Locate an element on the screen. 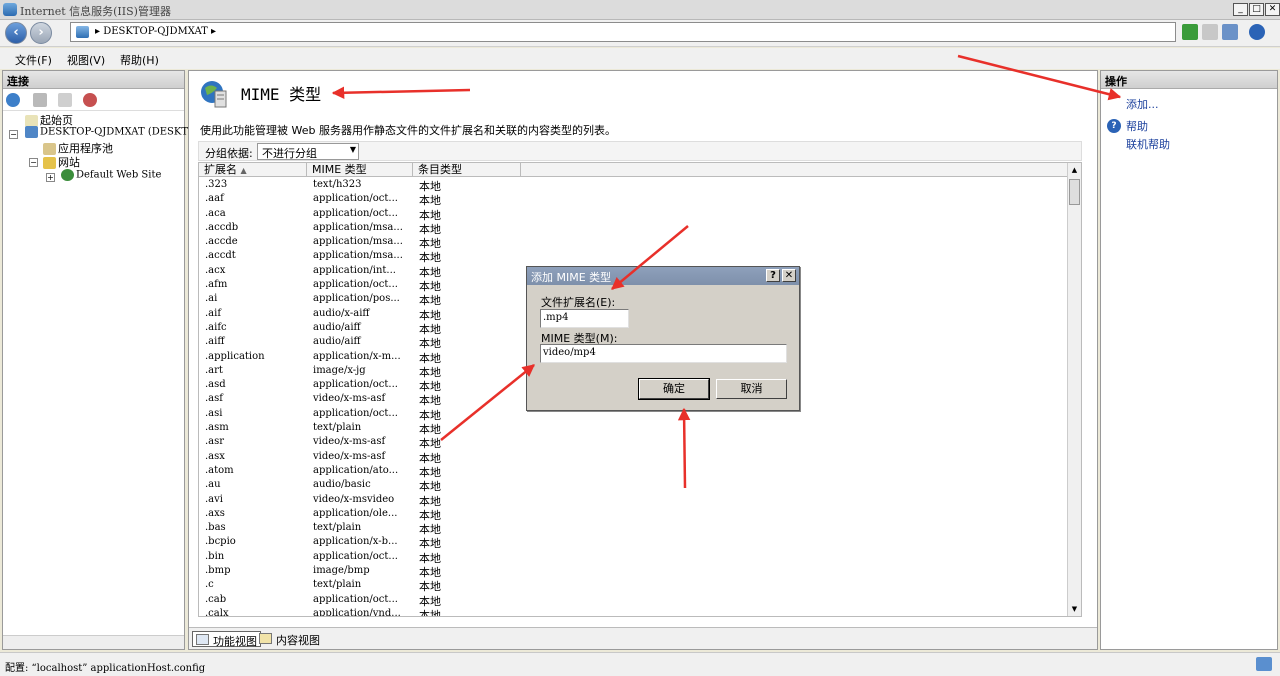 This screenshot has width=1280, height=676. tab-content-view: 内容视图 is located at coordinates (289, 639).